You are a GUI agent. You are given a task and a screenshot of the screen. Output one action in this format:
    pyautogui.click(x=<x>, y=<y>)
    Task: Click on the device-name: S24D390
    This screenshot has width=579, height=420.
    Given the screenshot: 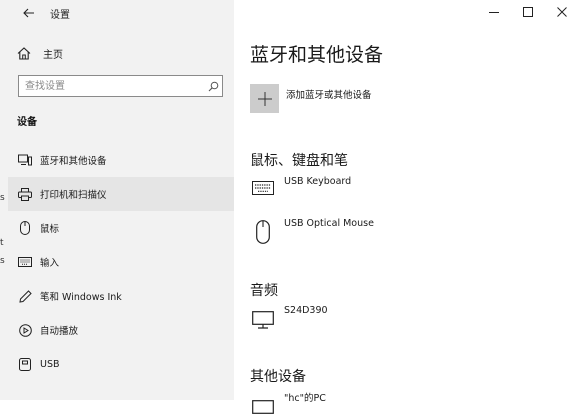 What is the action you would take?
    pyautogui.click(x=306, y=310)
    